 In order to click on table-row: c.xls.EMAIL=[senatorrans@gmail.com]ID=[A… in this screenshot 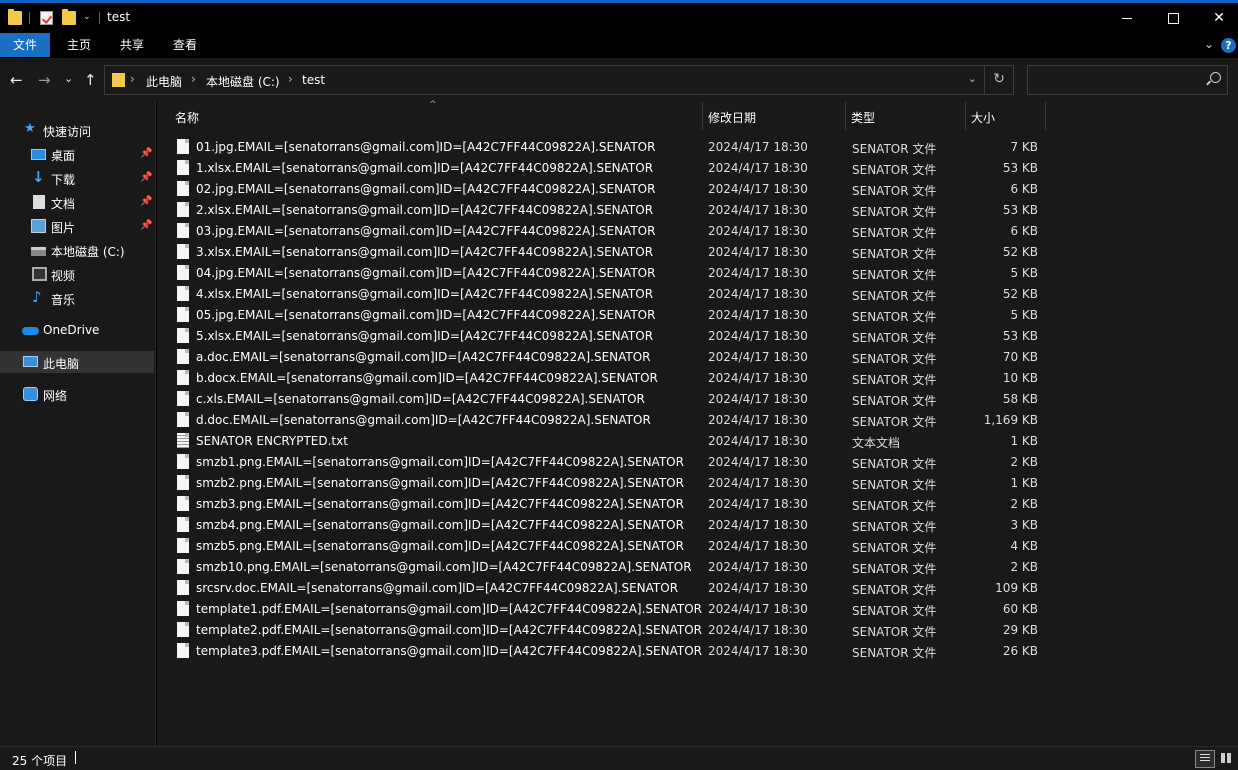, I will do `click(597, 398)`.